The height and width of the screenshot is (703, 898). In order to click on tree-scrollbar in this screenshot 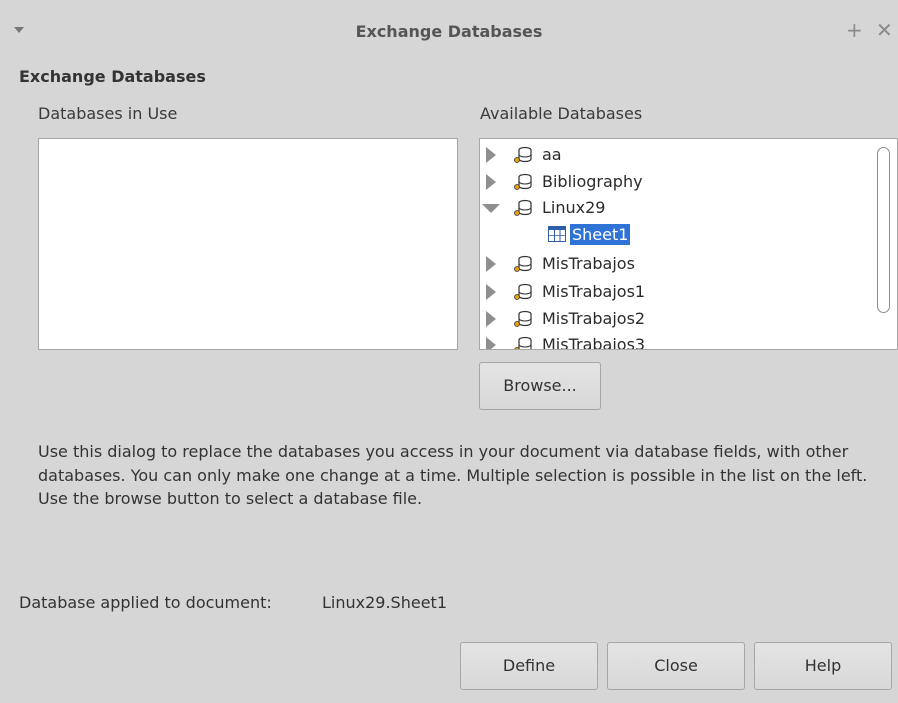, I will do `click(883, 230)`.